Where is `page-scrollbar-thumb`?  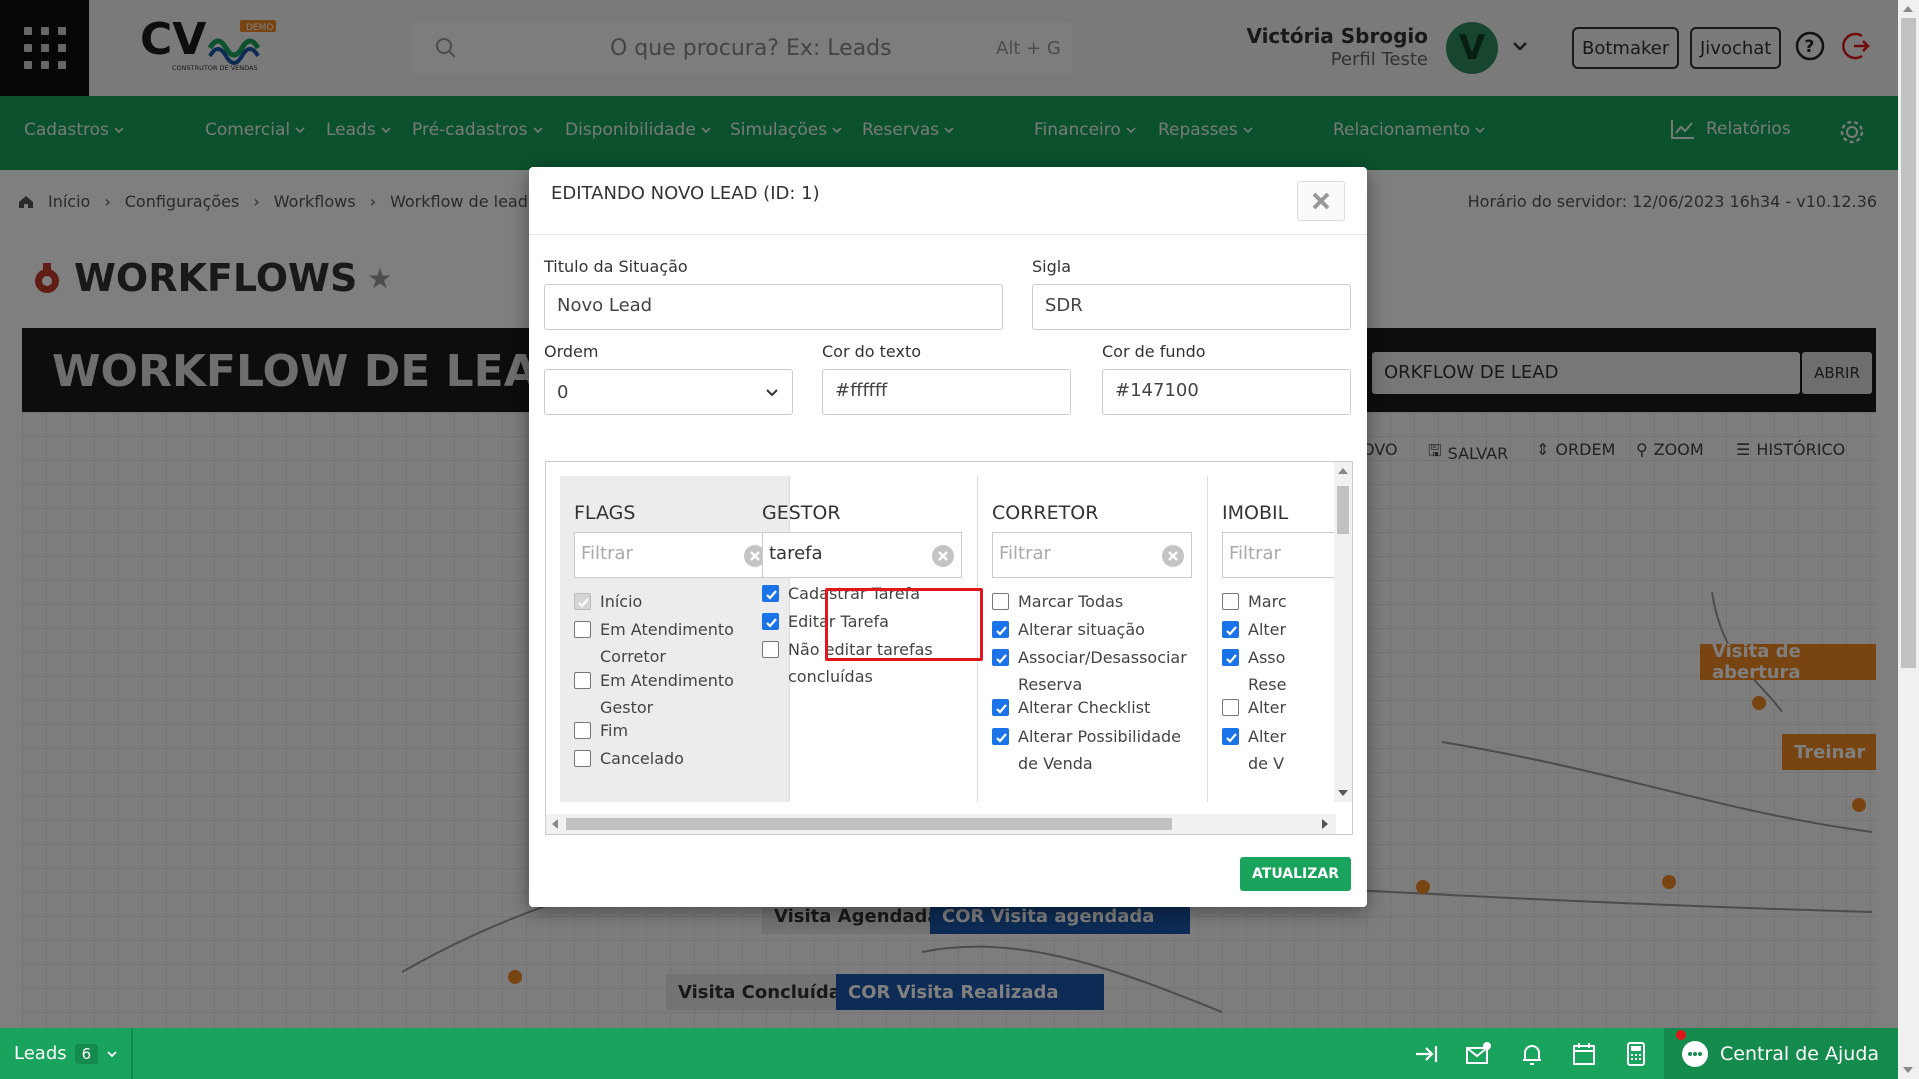 page-scrollbar-thumb is located at coordinates (1908, 343).